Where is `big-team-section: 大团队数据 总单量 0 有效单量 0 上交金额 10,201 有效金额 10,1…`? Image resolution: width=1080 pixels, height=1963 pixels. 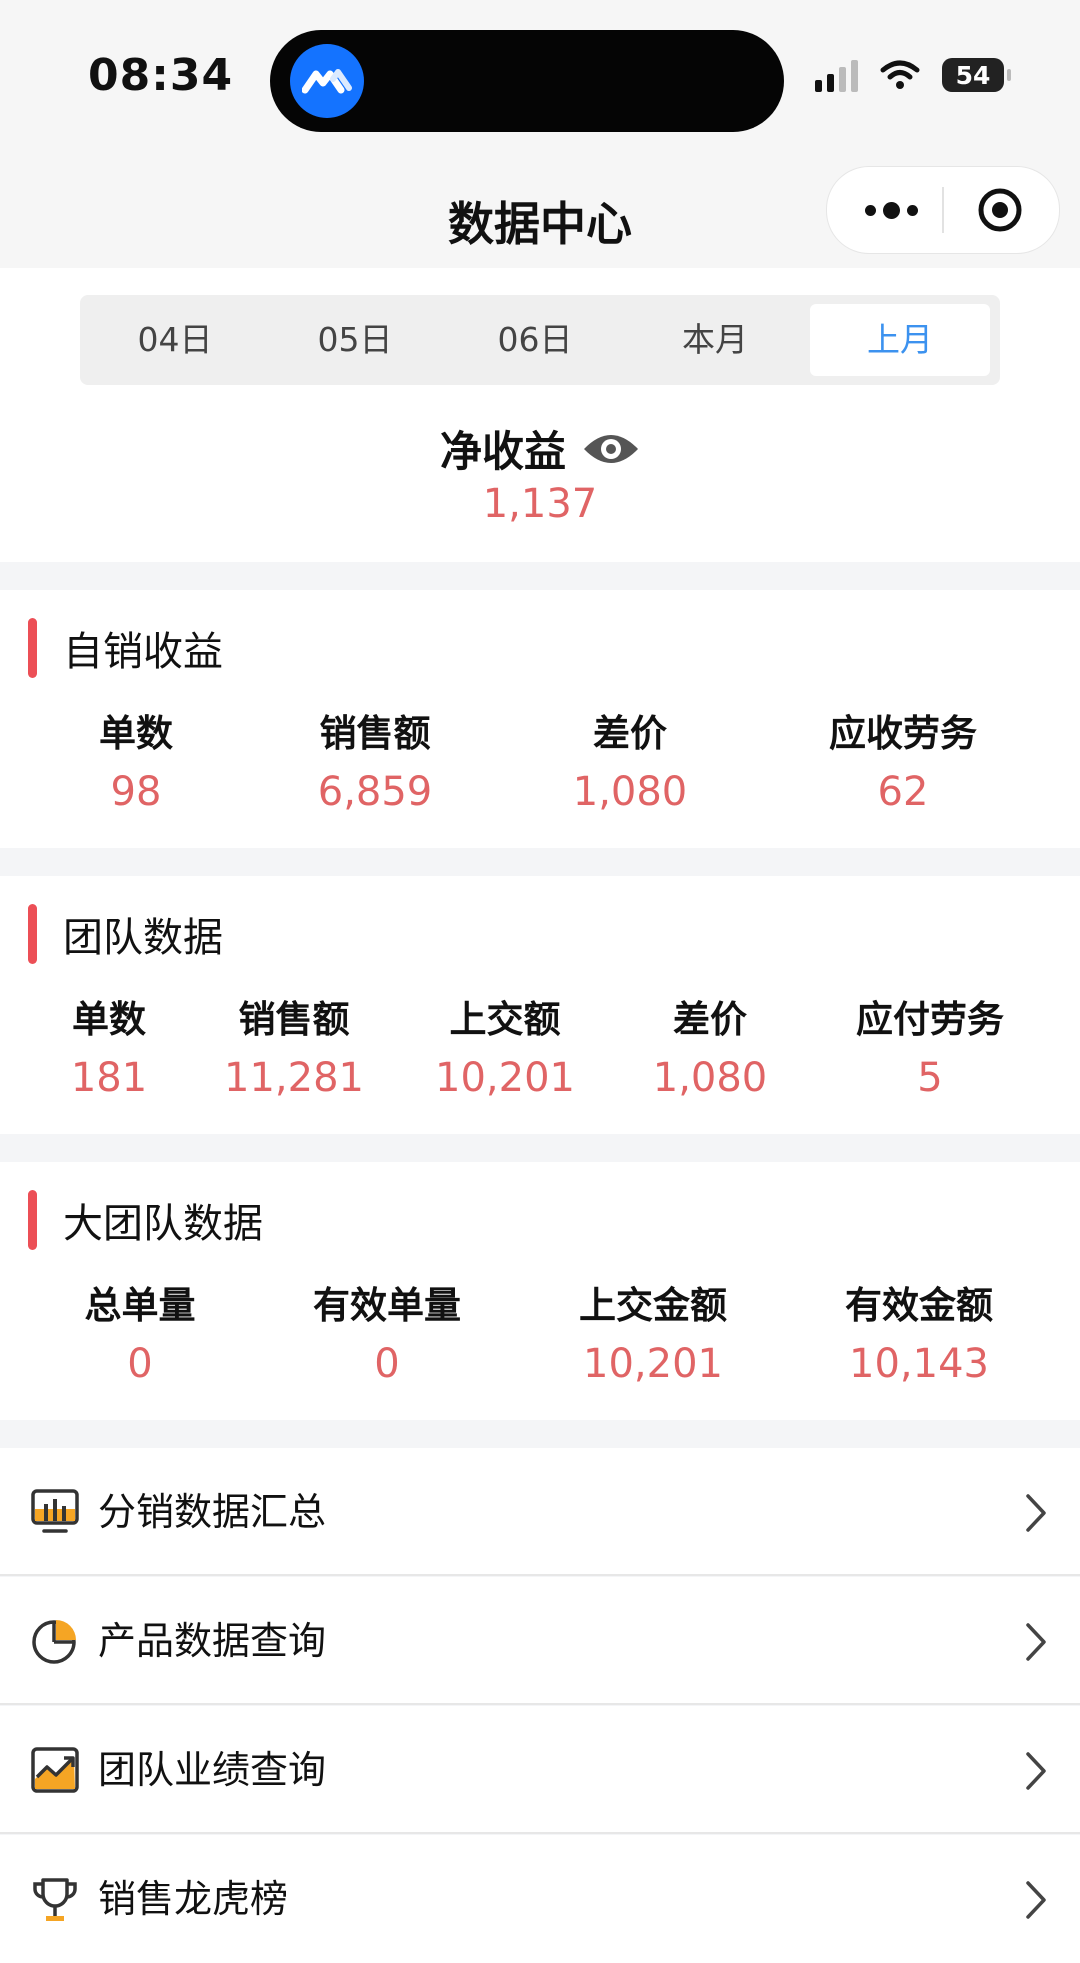 big-team-section: 大团队数据 总单量 0 有效单量 0 上交金额 10,201 有效金额 10,1… is located at coordinates (540, 1291).